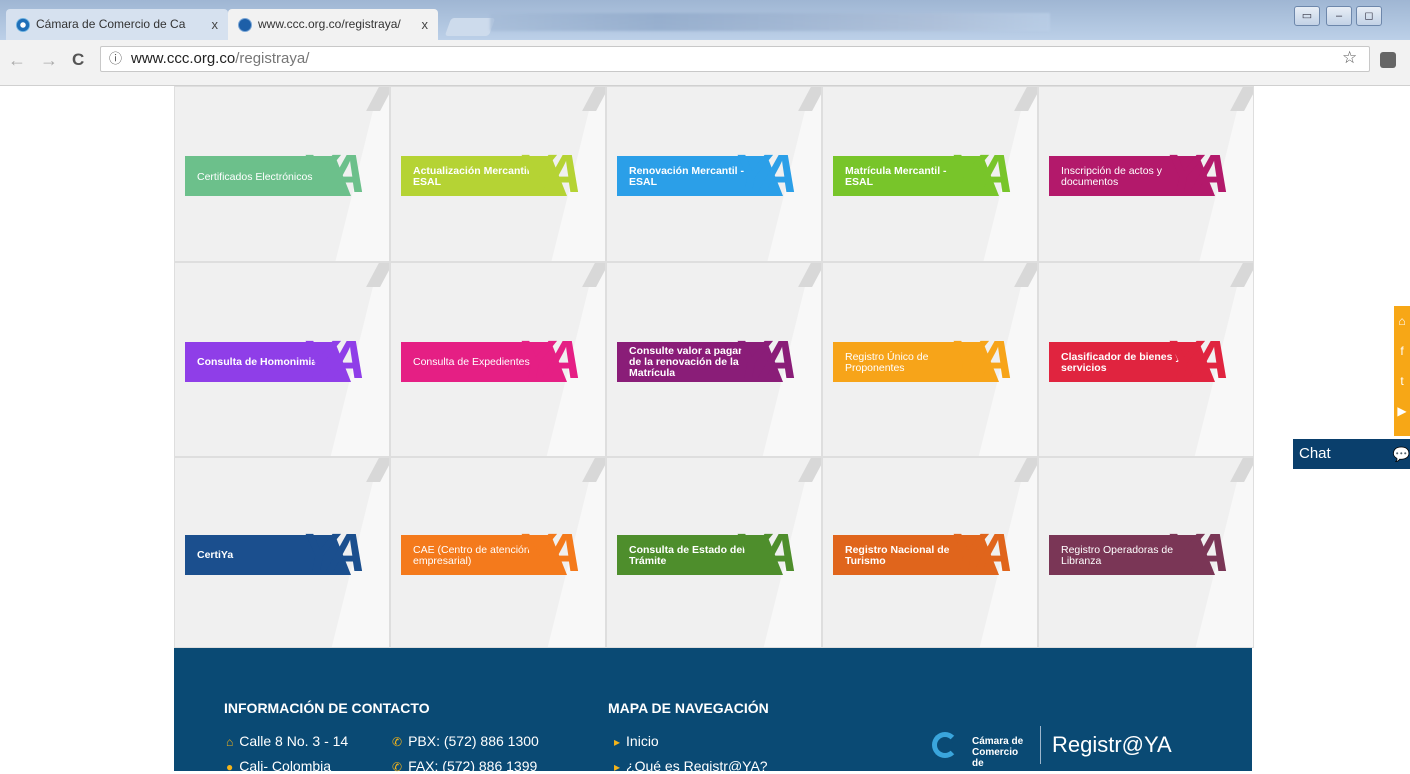 The width and height of the screenshot is (1410, 774). Describe the element at coordinates (287, 741) in the screenshot. I see `address-line: ⌂ Calle 8 No. 3 - 14` at that location.